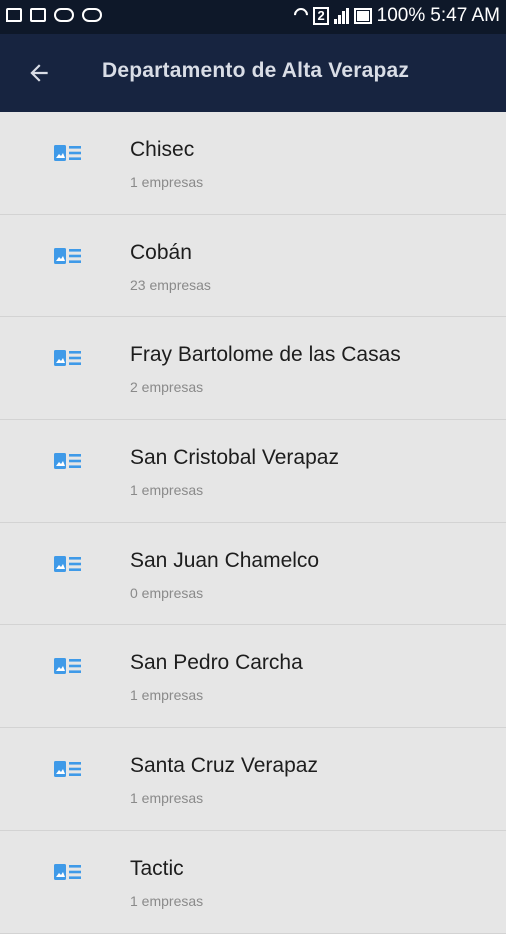 Image resolution: width=506 pixels, height=934 pixels. What do you see at coordinates (38, 15) in the screenshot?
I see `image-icon` at bounding box center [38, 15].